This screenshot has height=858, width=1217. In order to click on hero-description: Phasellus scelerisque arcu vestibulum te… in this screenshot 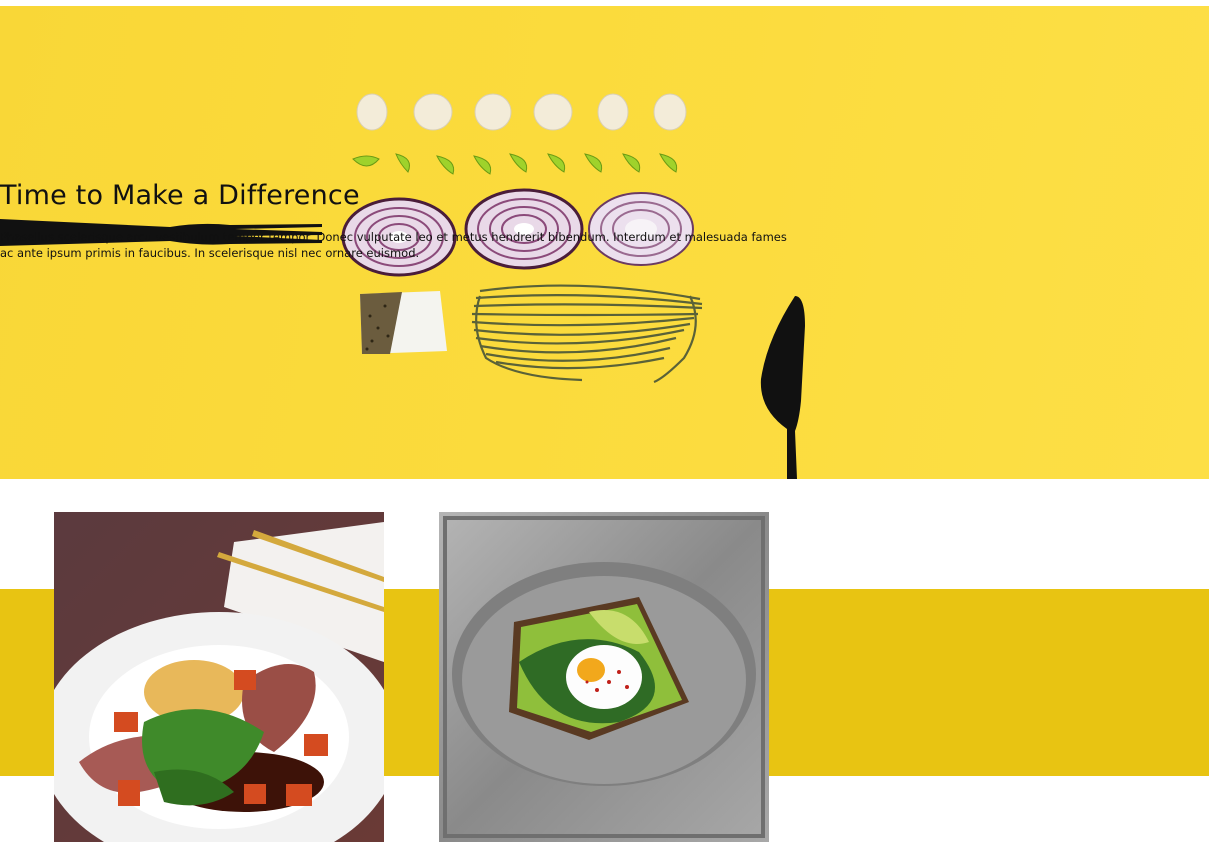, I will do `click(393, 245)`.